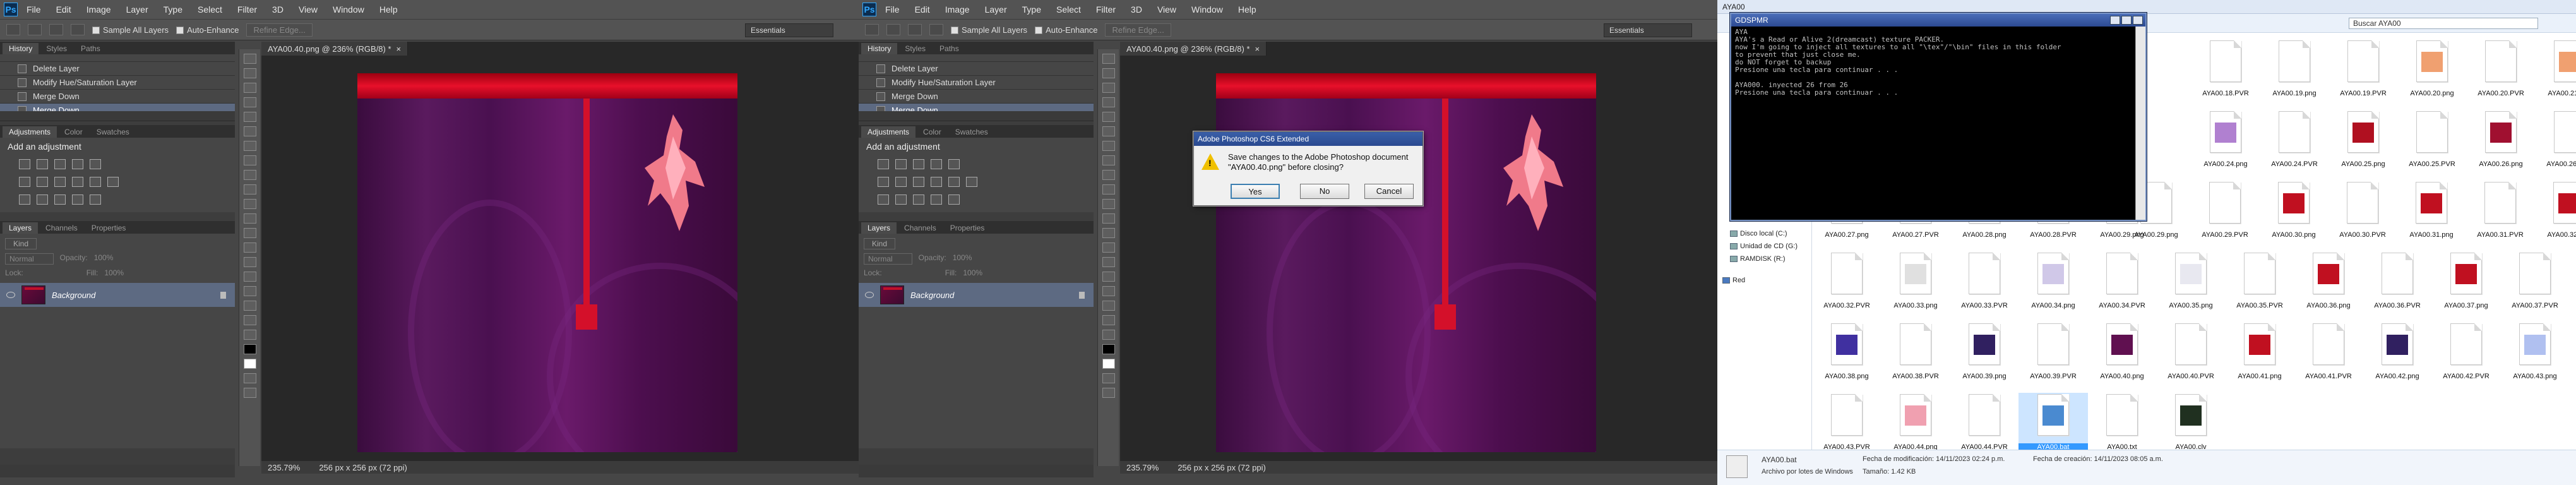 This screenshot has height=485, width=2576. Describe the element at coordinates (2259, 286) in the screenshot. I see `file-item: AYA00.35.PVR` at that location.